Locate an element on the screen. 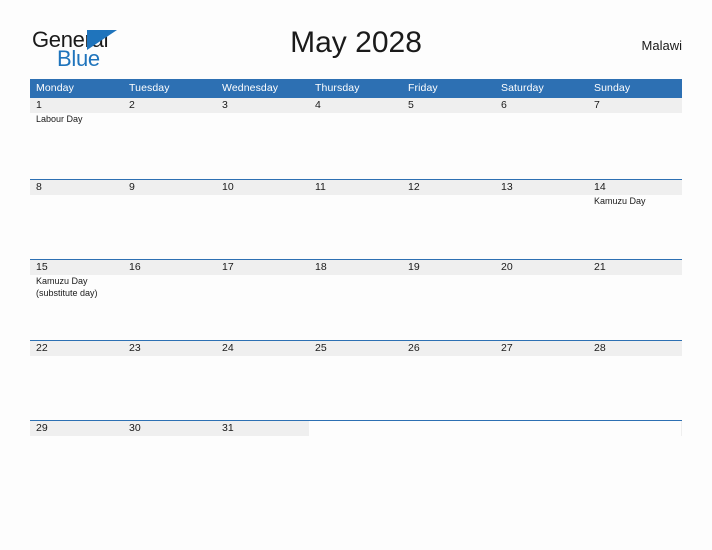 This screenshot has height=550, width=712. week-event-cells is located at coordinates (356, 436).